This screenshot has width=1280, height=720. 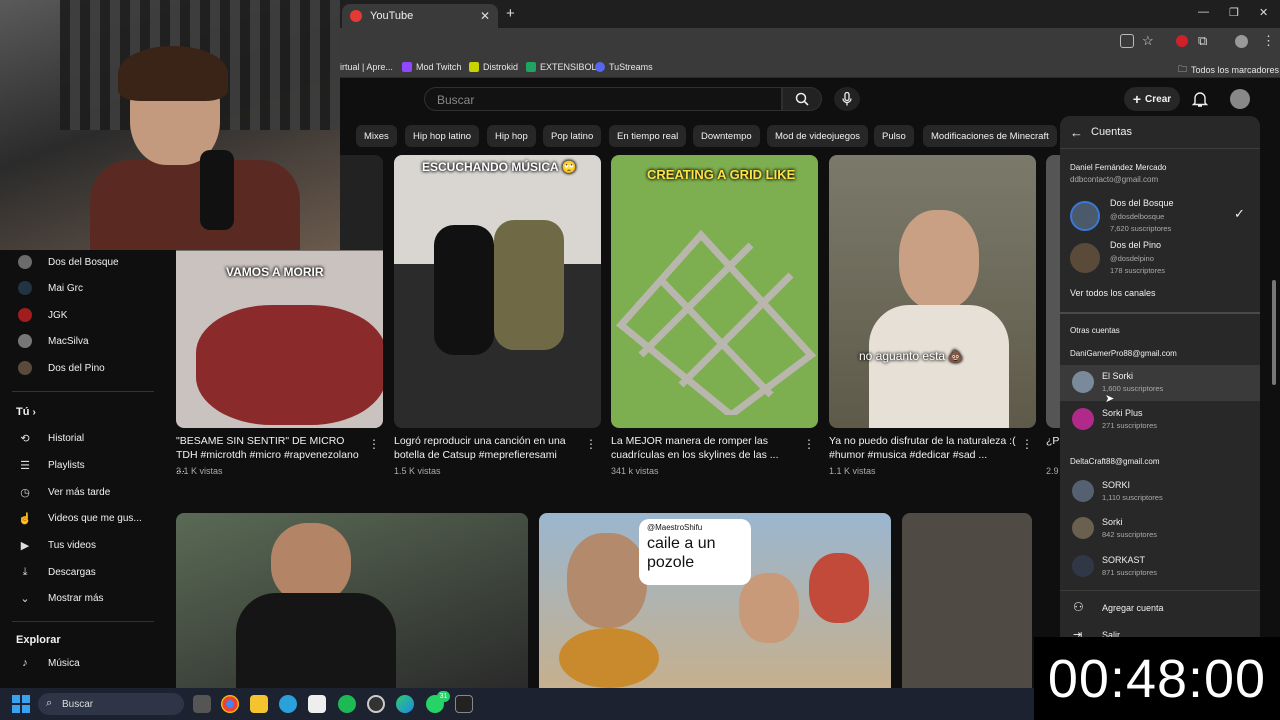 What do you see at coordinates (714, 291) in the screenshot?
I see `video-thumbnail: CREATING A GRID LIKE` at bounding box center [714, 291].